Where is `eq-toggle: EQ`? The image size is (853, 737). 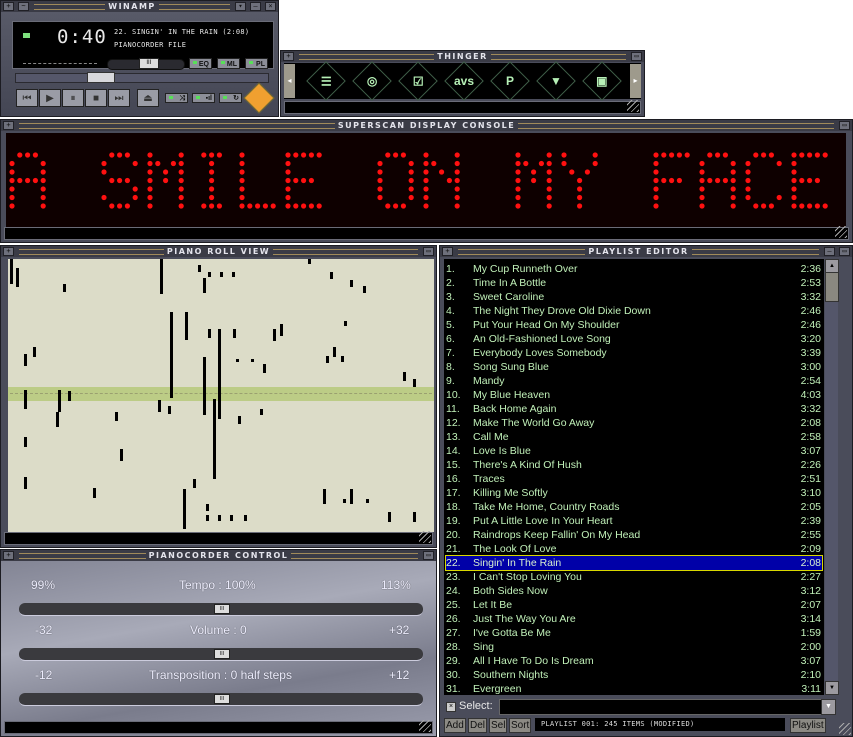
eq-toggle: EQ is located at coordinates (200, 63).